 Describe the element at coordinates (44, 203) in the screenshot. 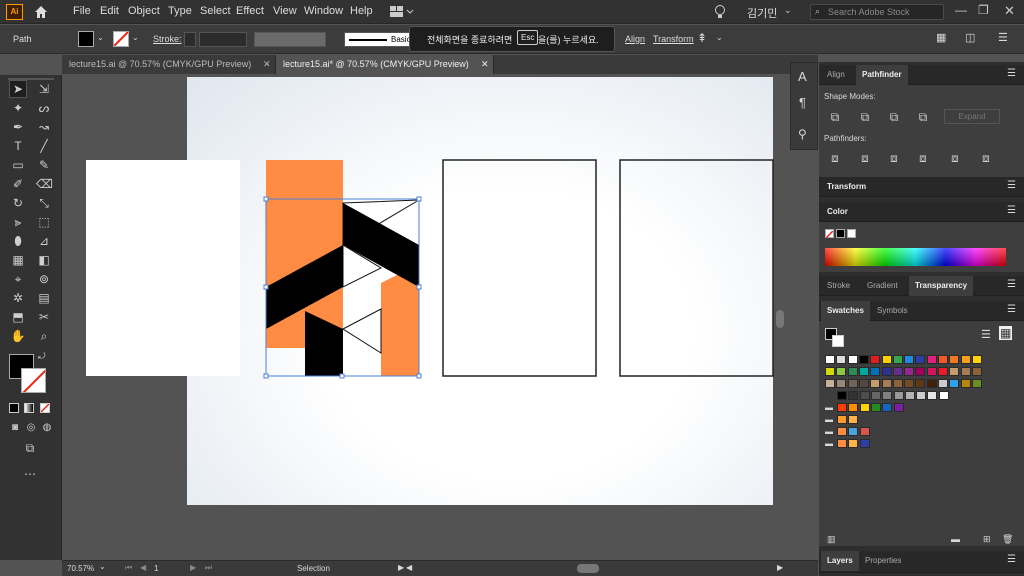

I see `scale-icon: ⤡` at that location.